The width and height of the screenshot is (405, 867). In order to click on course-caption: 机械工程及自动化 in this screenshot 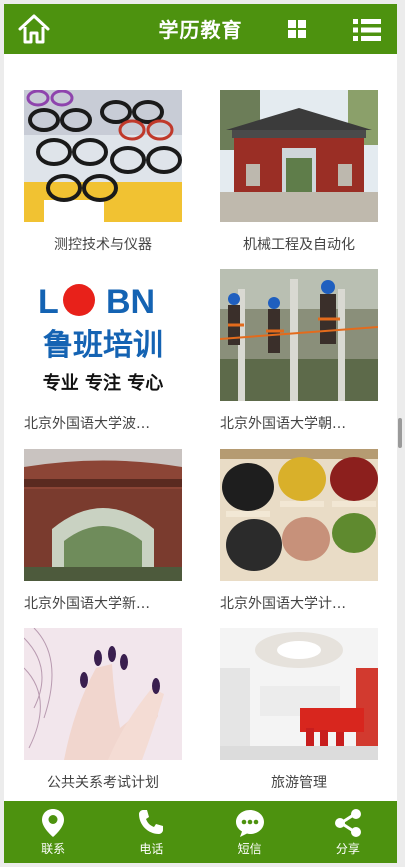, I will do `click(299, 245)`.